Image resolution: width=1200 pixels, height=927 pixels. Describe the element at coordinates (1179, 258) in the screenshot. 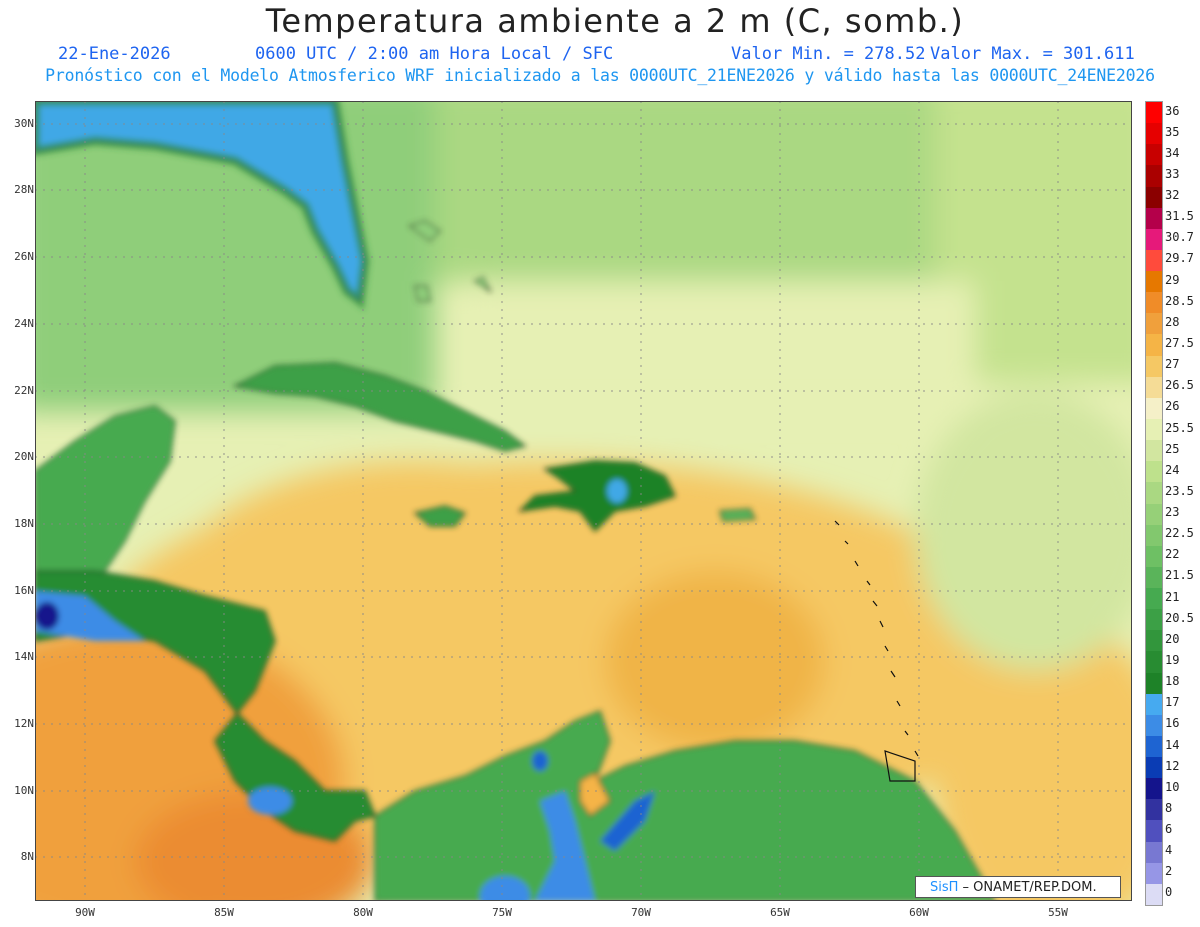

I see `legend-label: 29.7` at that location.